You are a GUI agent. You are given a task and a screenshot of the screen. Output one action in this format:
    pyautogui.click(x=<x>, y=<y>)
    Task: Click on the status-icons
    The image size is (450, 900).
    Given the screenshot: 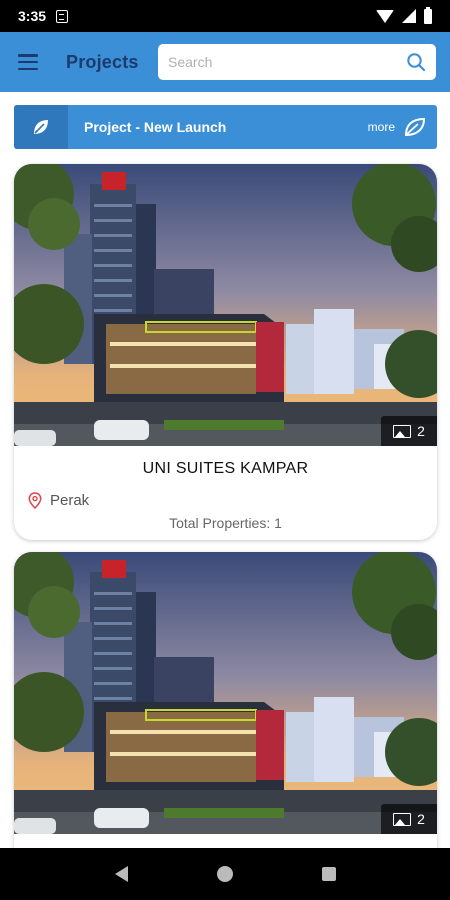 What is the action you would take?
    pyautogui.click(x=404, y=15)
    